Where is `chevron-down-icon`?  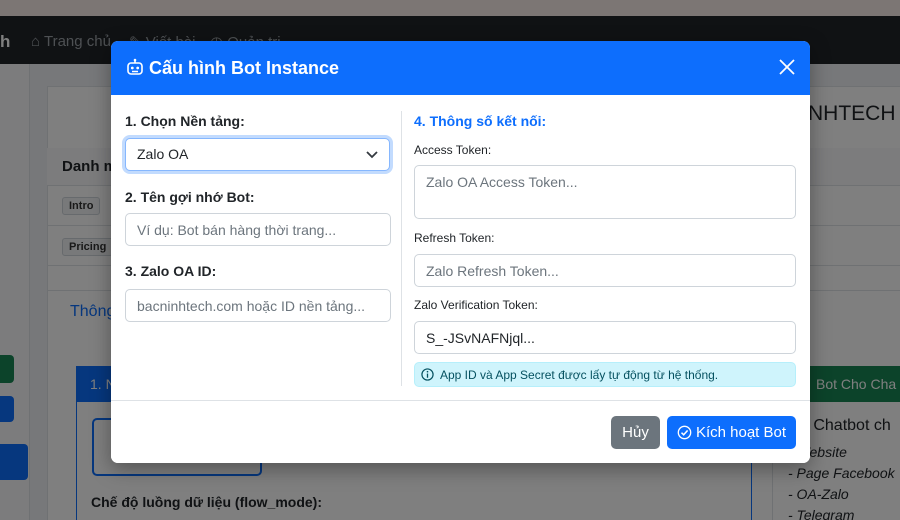
chevron-down-icon is located at coordinates (372, 154).